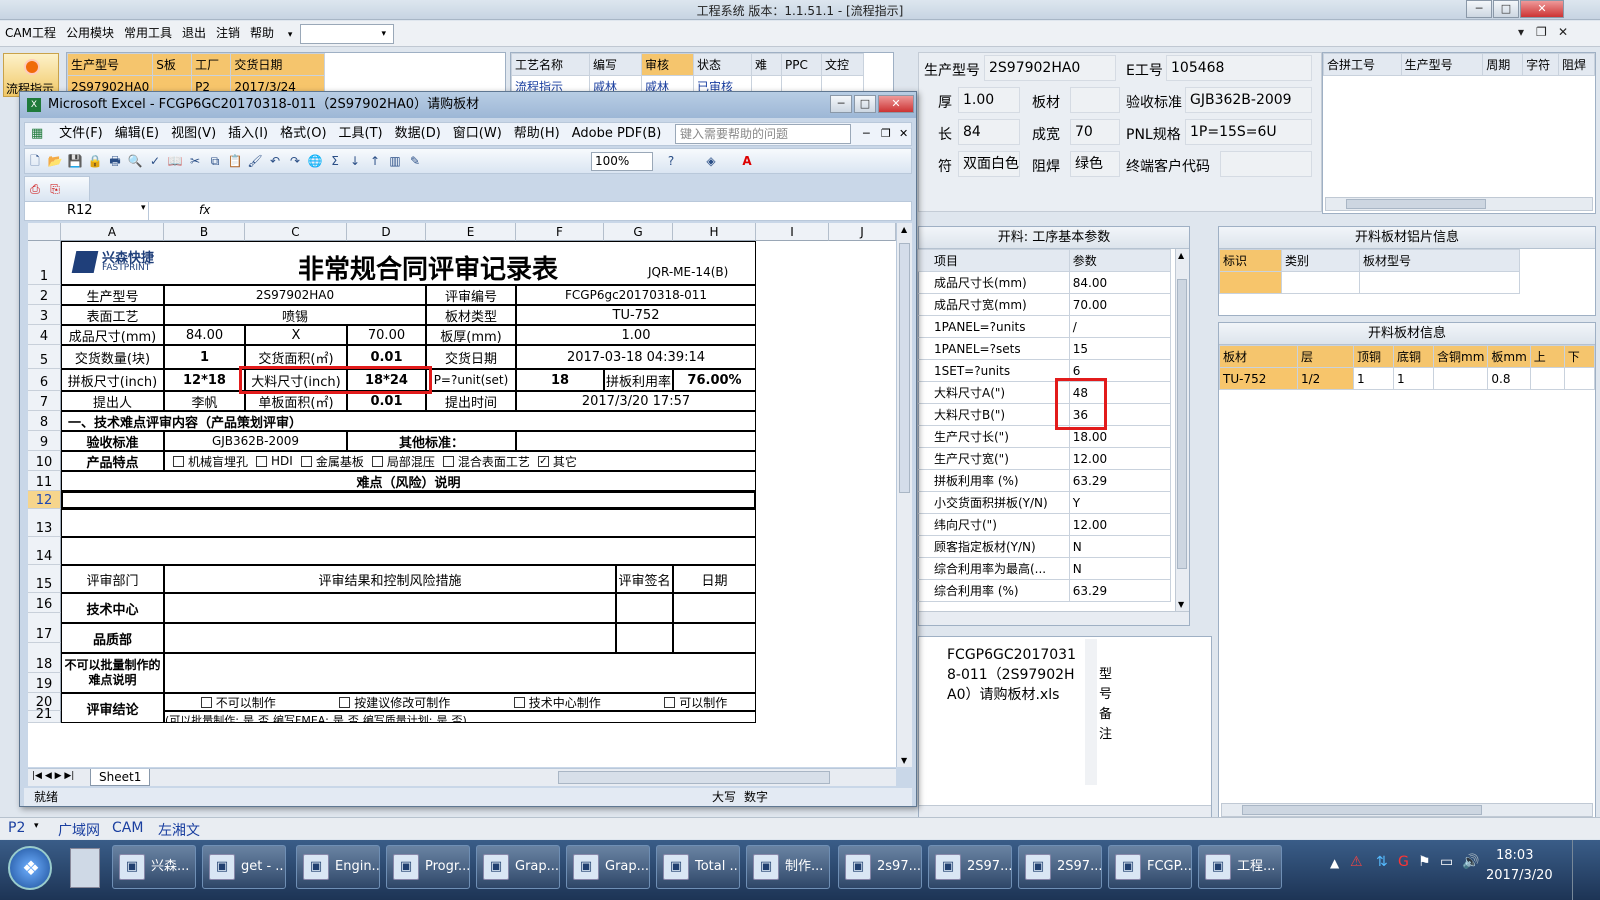 The height and width of the screenshot is (900, 1600). I want to click on pdf-icon: ⎙, so click(35, 189).